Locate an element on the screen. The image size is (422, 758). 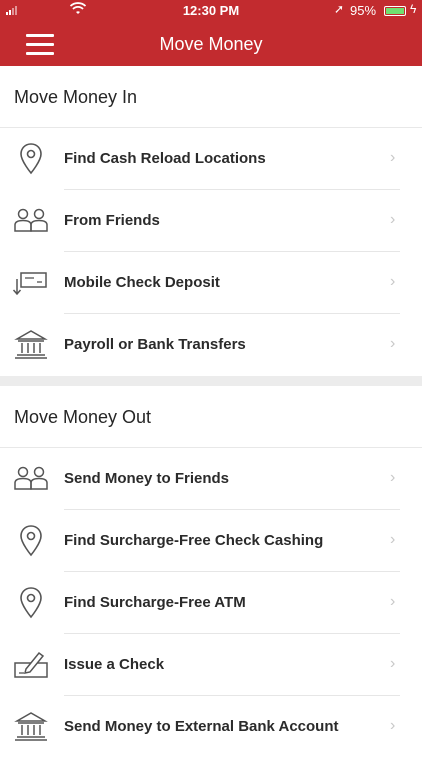
section-separator is located at coordinates (211, 381).